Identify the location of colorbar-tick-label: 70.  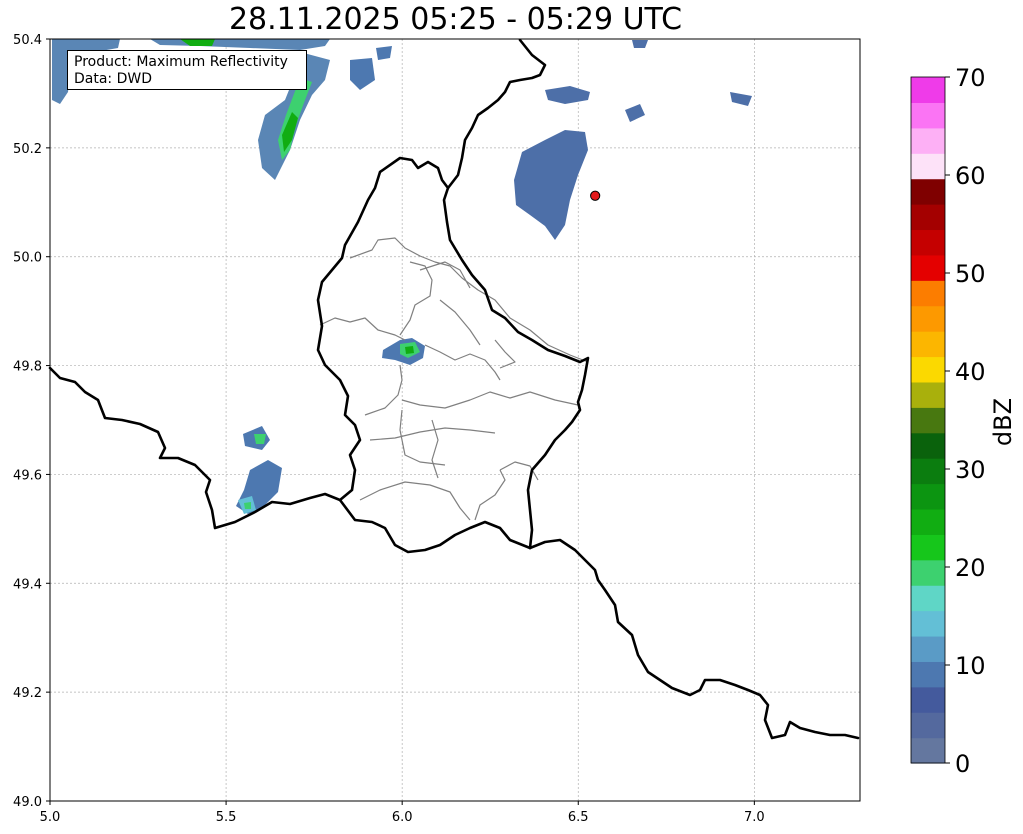
(970, 78).